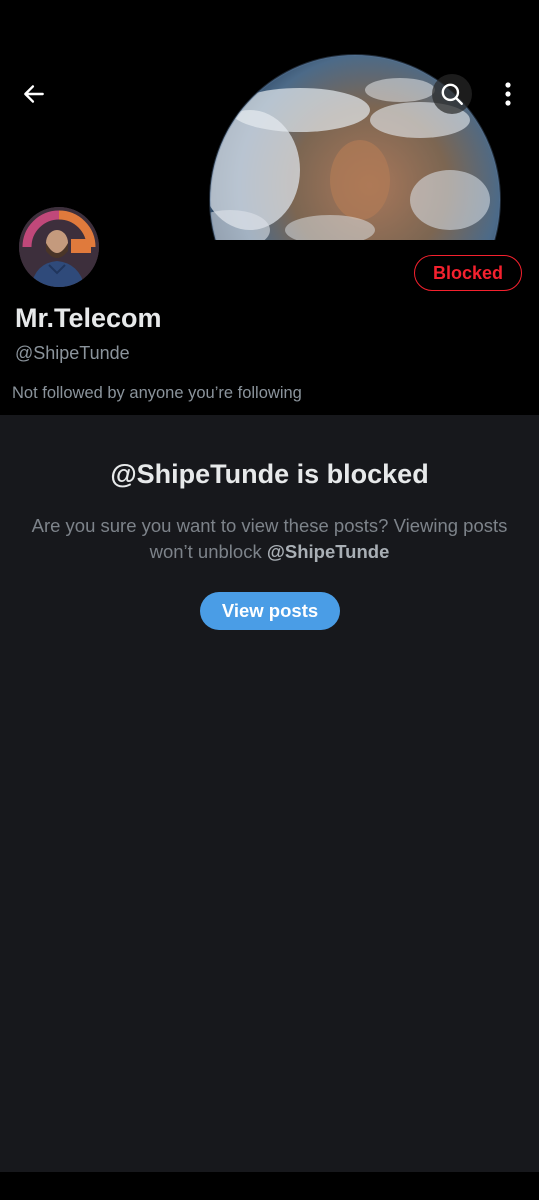 This screenshot has width=539, height=1200. I want to click on more-options-button, so click(508, 94).